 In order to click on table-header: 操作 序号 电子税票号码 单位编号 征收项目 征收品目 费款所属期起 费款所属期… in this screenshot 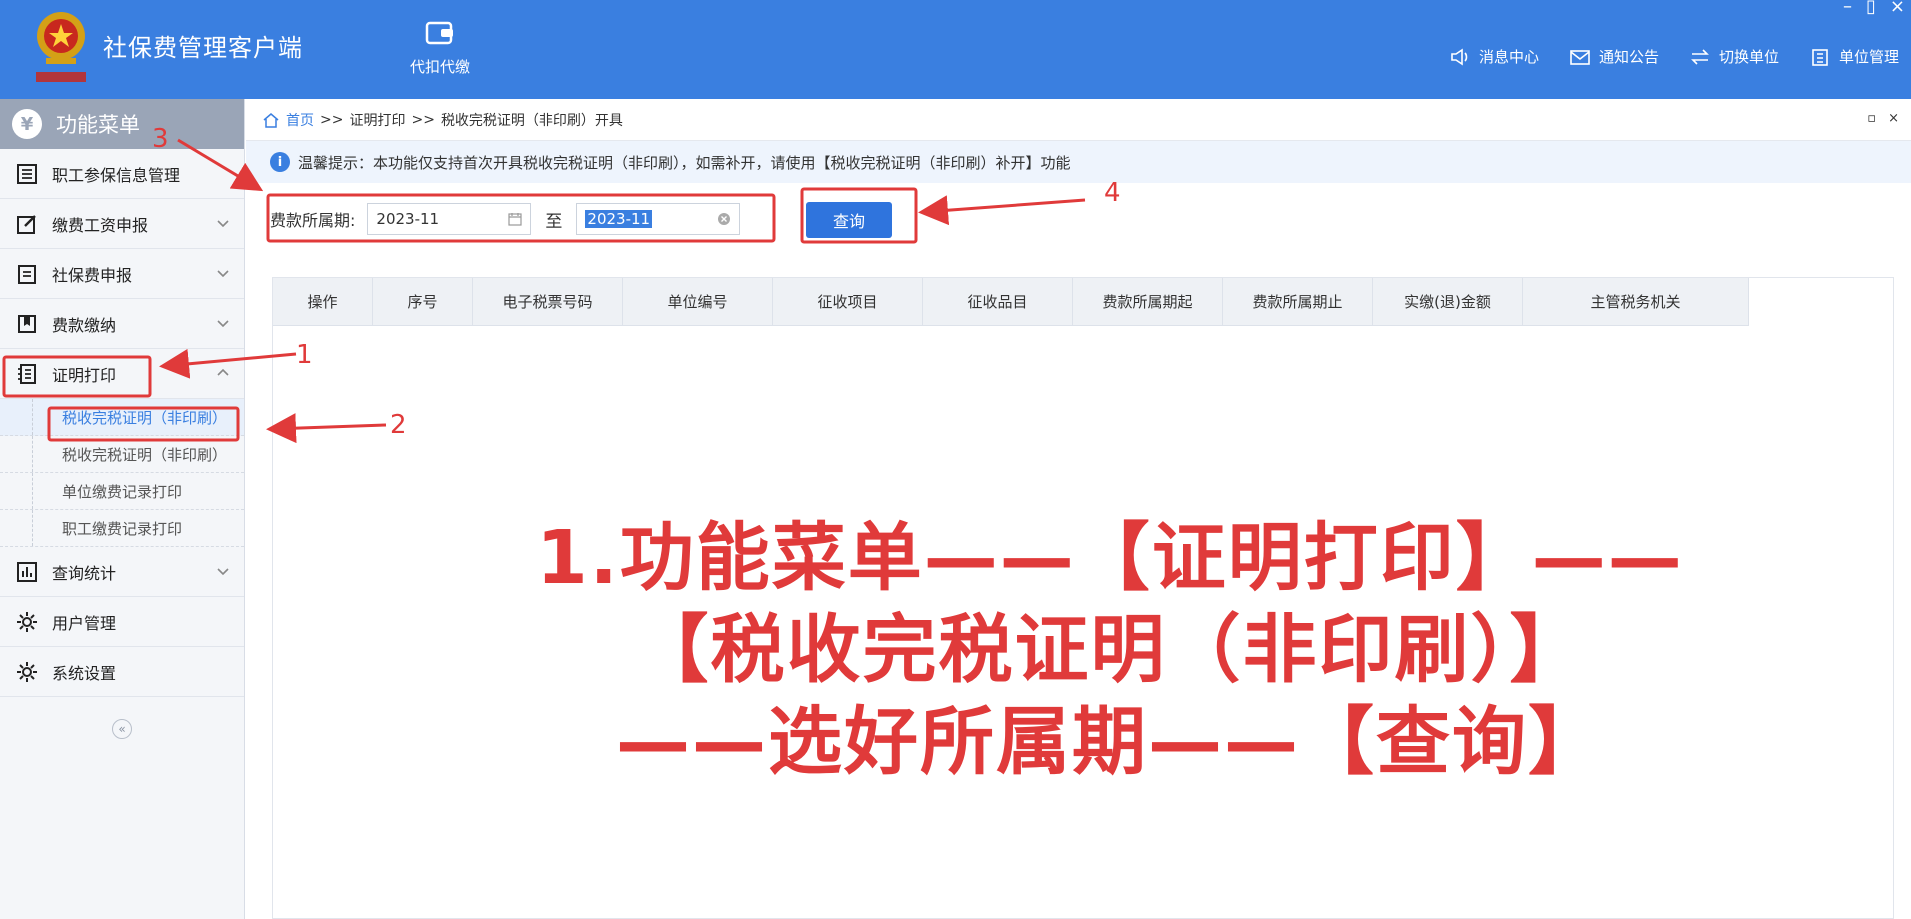, I will do `click(1011, 302)`.